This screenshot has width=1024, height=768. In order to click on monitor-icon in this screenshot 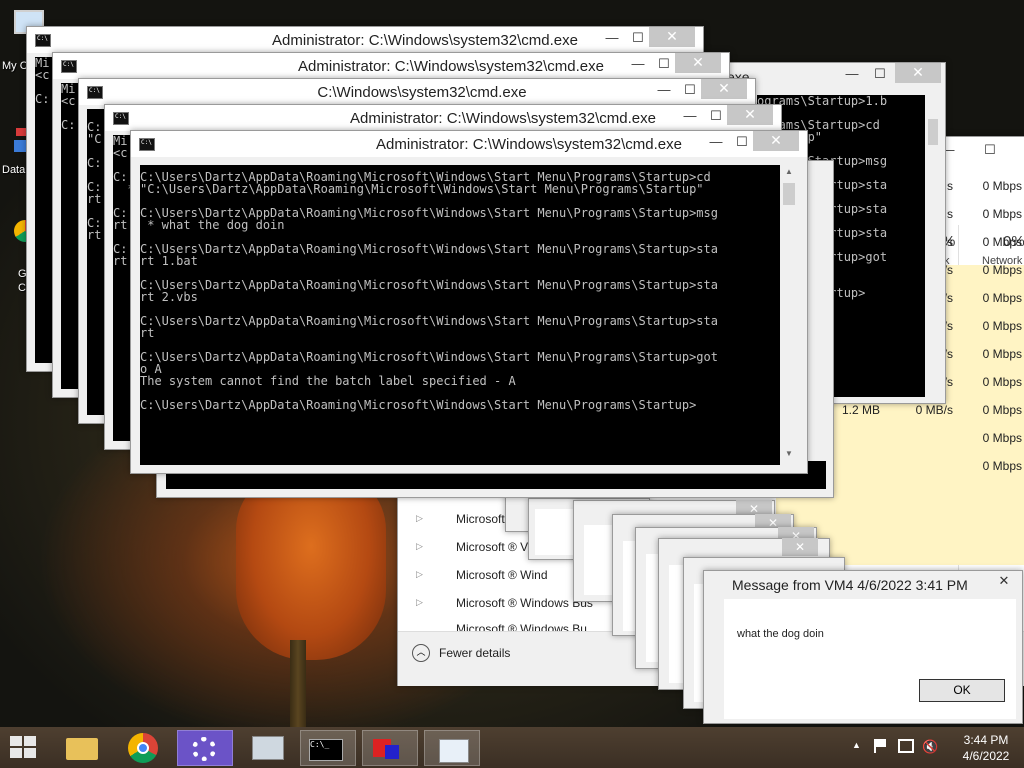, I will do `click(268, 748)`.